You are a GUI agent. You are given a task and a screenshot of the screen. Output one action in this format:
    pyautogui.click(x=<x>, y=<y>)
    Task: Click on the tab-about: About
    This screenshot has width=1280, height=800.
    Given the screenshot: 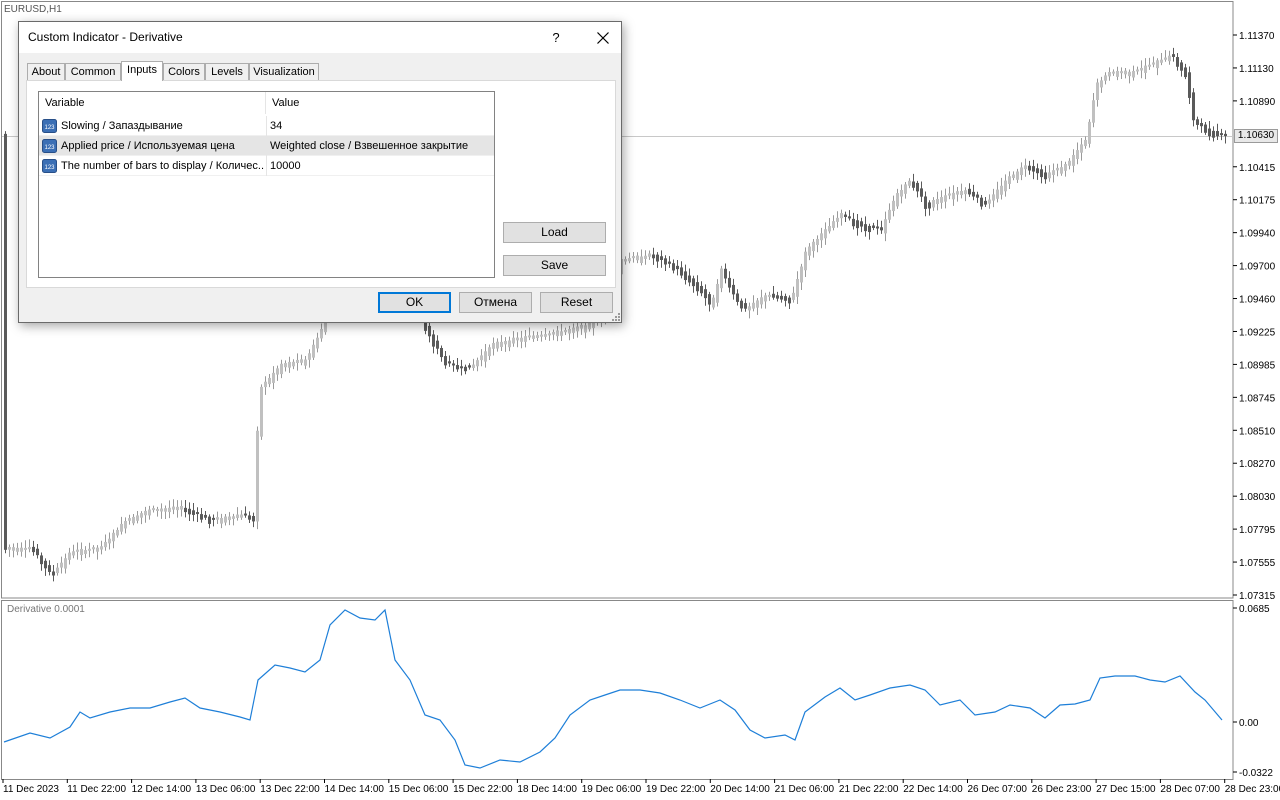 What is the action you would take?
    pyautogui.click(x=46, y=71)
    